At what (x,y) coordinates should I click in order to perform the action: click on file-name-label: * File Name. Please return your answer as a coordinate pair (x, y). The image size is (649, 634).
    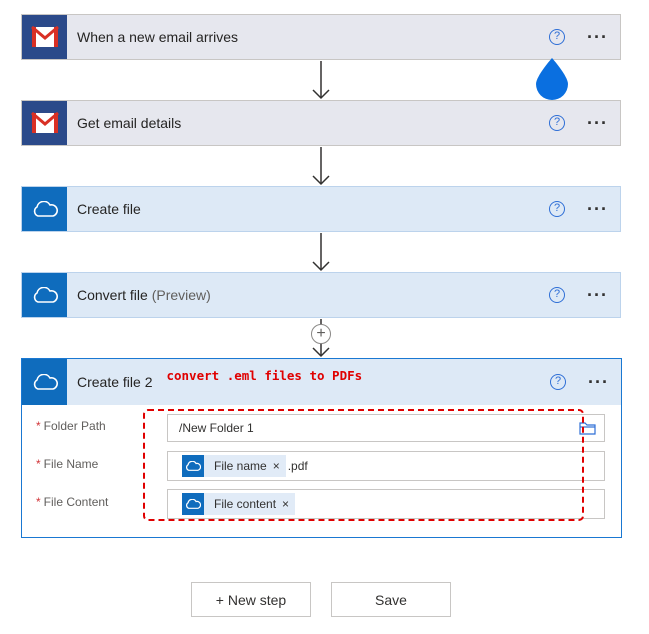
    Looking at the image, I should click on (101, 464).